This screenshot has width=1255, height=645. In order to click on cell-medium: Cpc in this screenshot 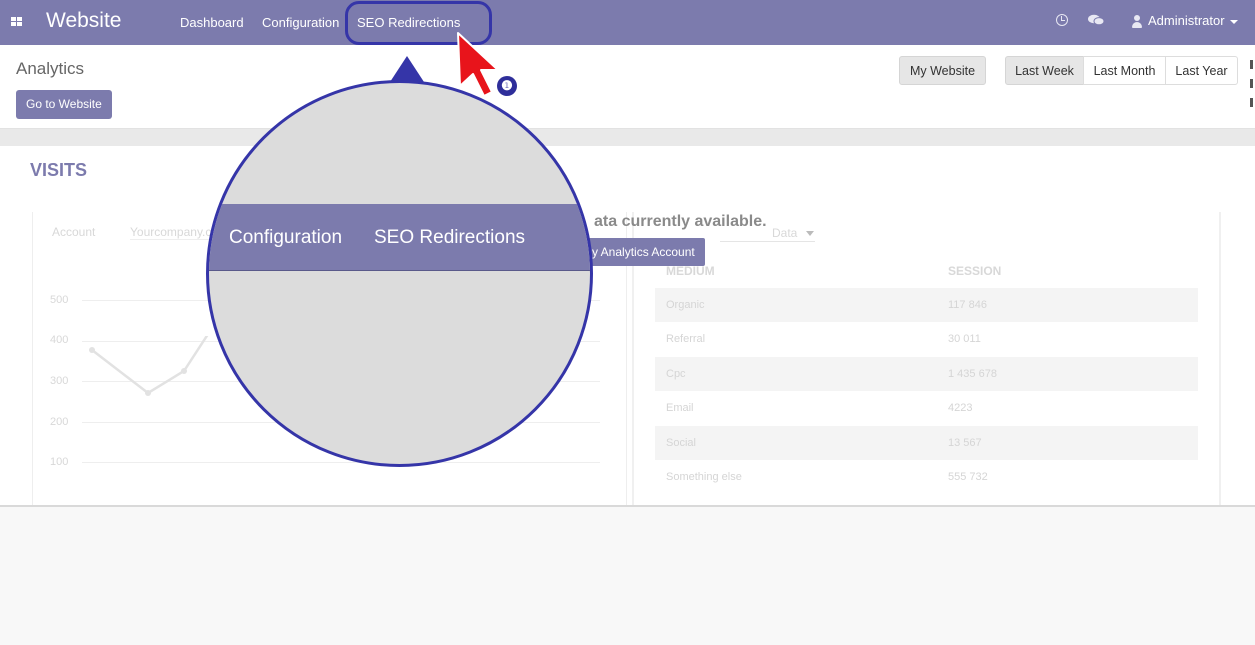, I will do `click(676, 374)`.